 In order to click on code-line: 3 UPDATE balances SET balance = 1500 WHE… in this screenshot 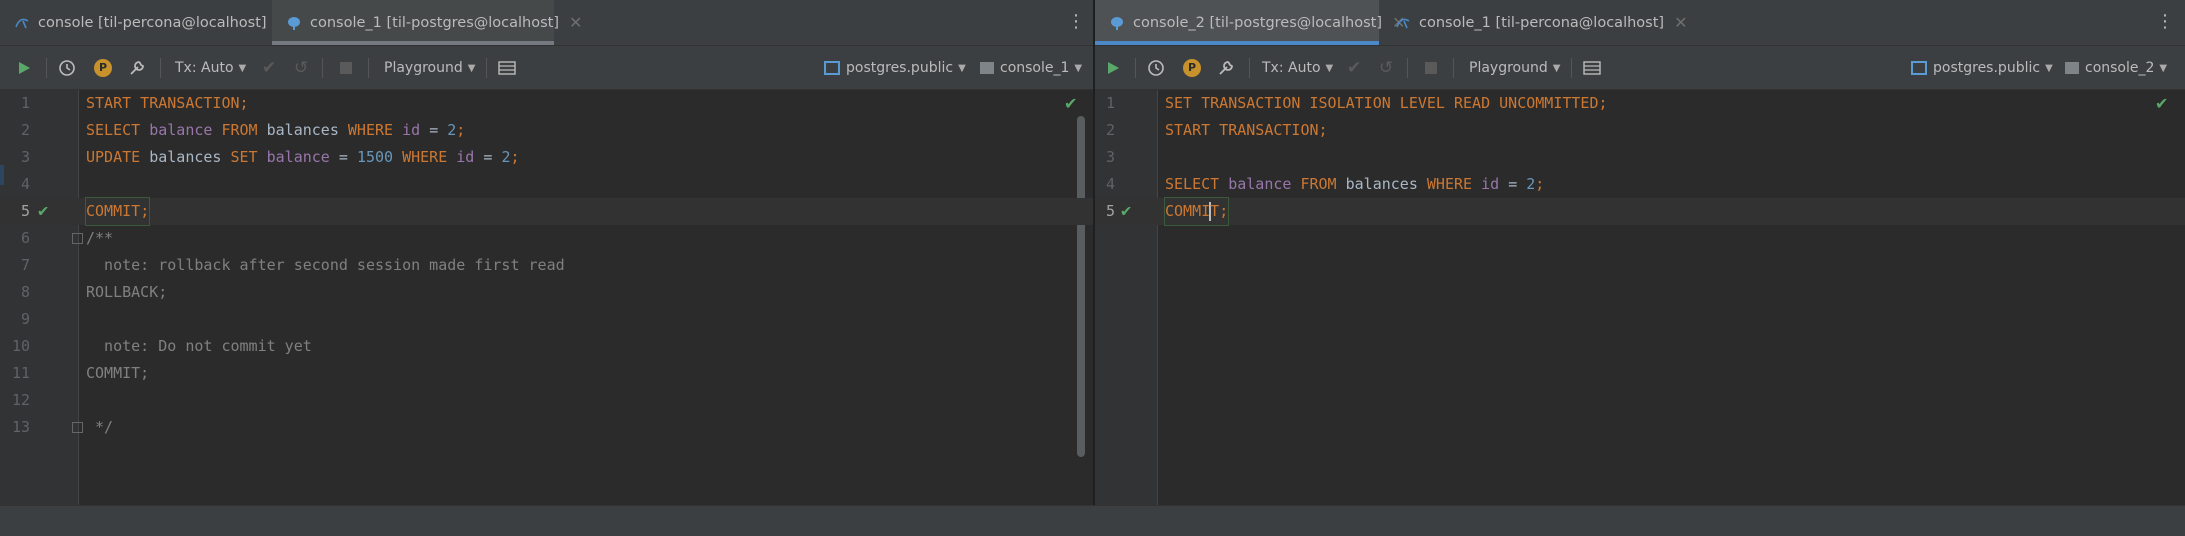, I will do `click(270, 157)`.